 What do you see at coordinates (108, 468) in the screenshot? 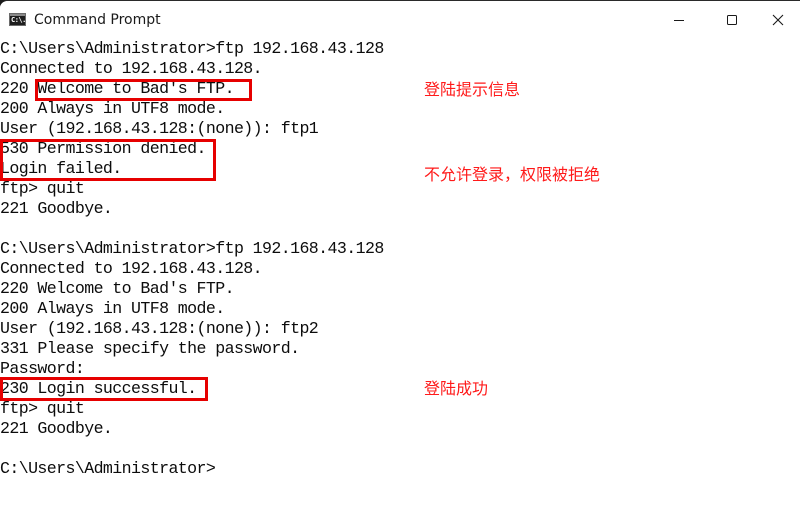
I see `terminal-line: C:\Users\Administrator>` at bounding box center [108, 468].